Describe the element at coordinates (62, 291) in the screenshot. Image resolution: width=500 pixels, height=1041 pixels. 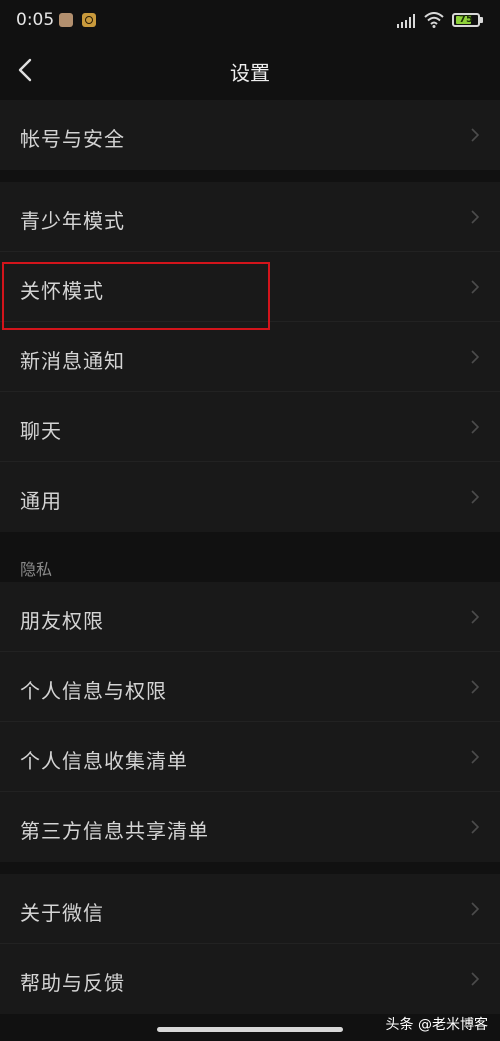
I see `row-label: 关怀模式` at that location.